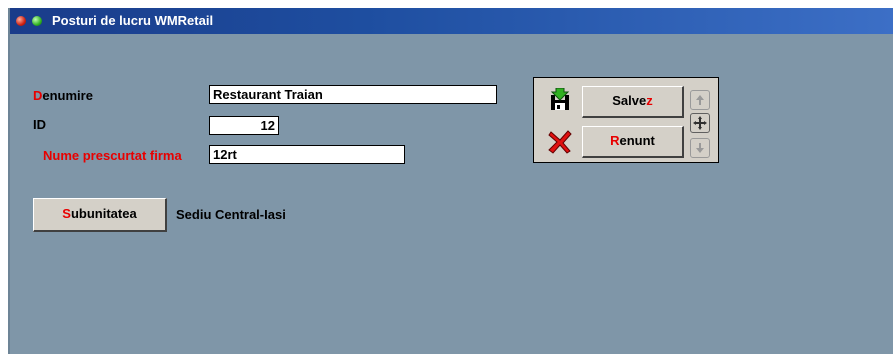 This screenshot has height=356, width=893. Describe the element at coordinates (560, 142) in the screenshot. I see `red-x-icon` at that location.